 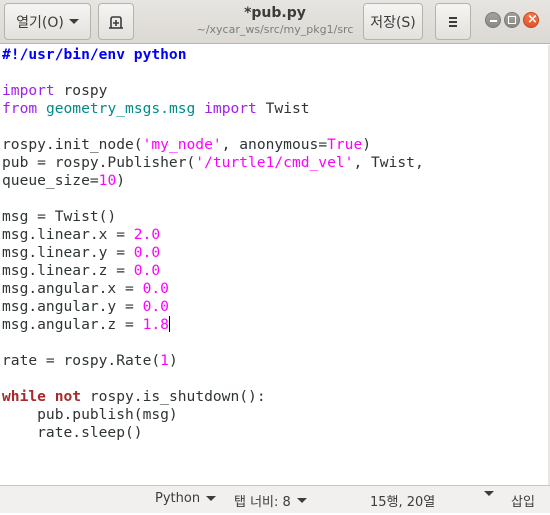 What do you see at coordinates (68, 234) in the screenshot?
I see `code-token: msg.linear.x =` at bounding box center [68, 234].